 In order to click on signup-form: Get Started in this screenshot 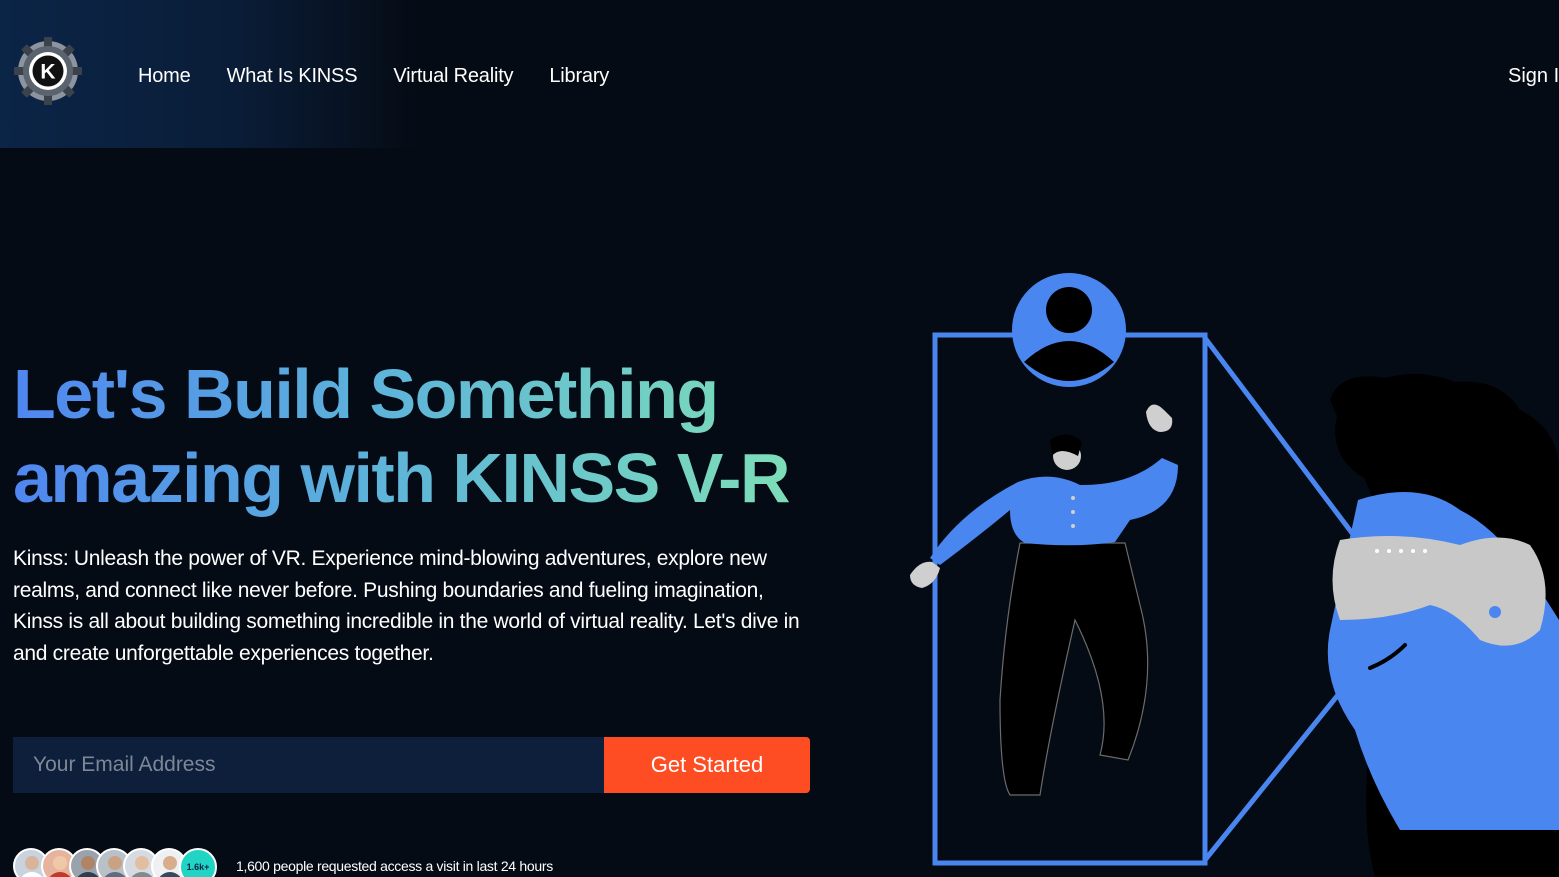, I will do `click(411, 765)`.